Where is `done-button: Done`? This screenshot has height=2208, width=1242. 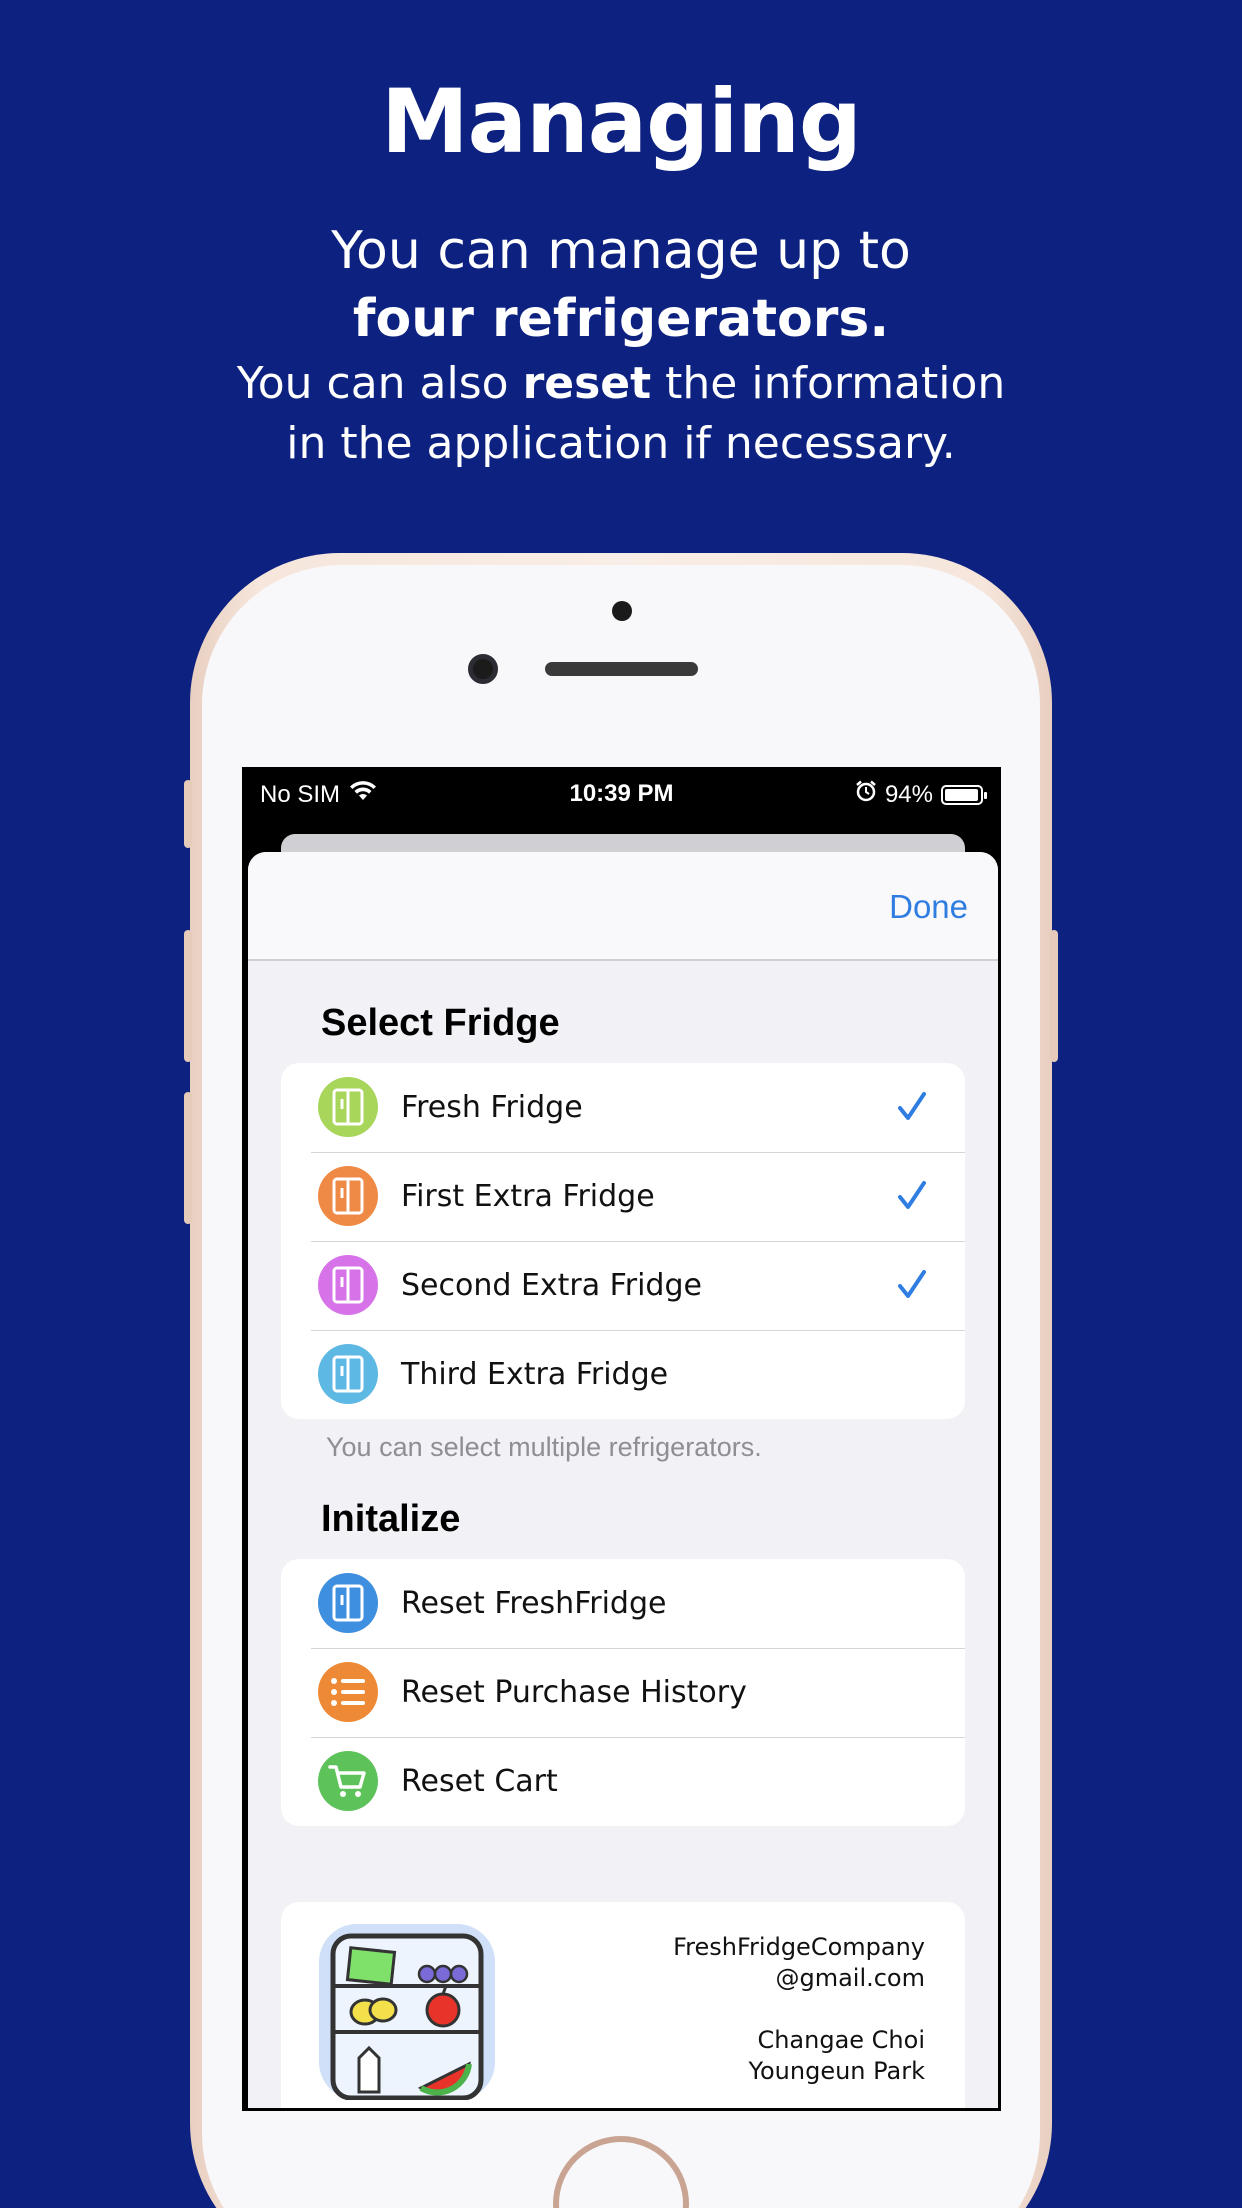 done-button: Done is located at coordinates (928, 907).